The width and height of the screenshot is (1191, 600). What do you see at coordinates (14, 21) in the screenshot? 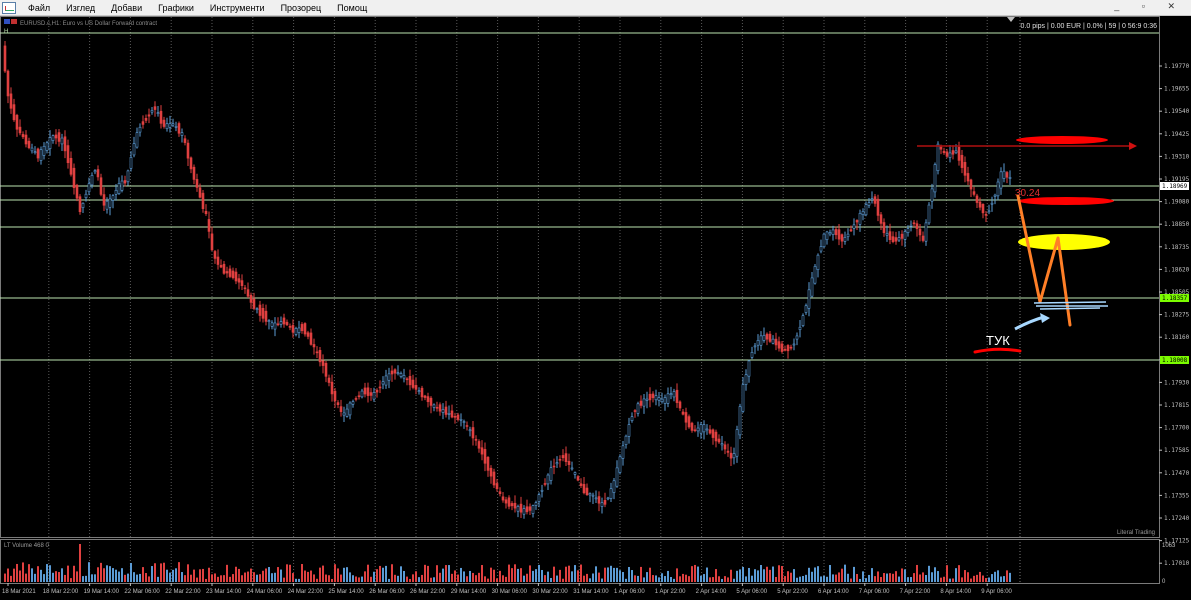
I see `us-flag-icon` at bounding box center [14, 21].